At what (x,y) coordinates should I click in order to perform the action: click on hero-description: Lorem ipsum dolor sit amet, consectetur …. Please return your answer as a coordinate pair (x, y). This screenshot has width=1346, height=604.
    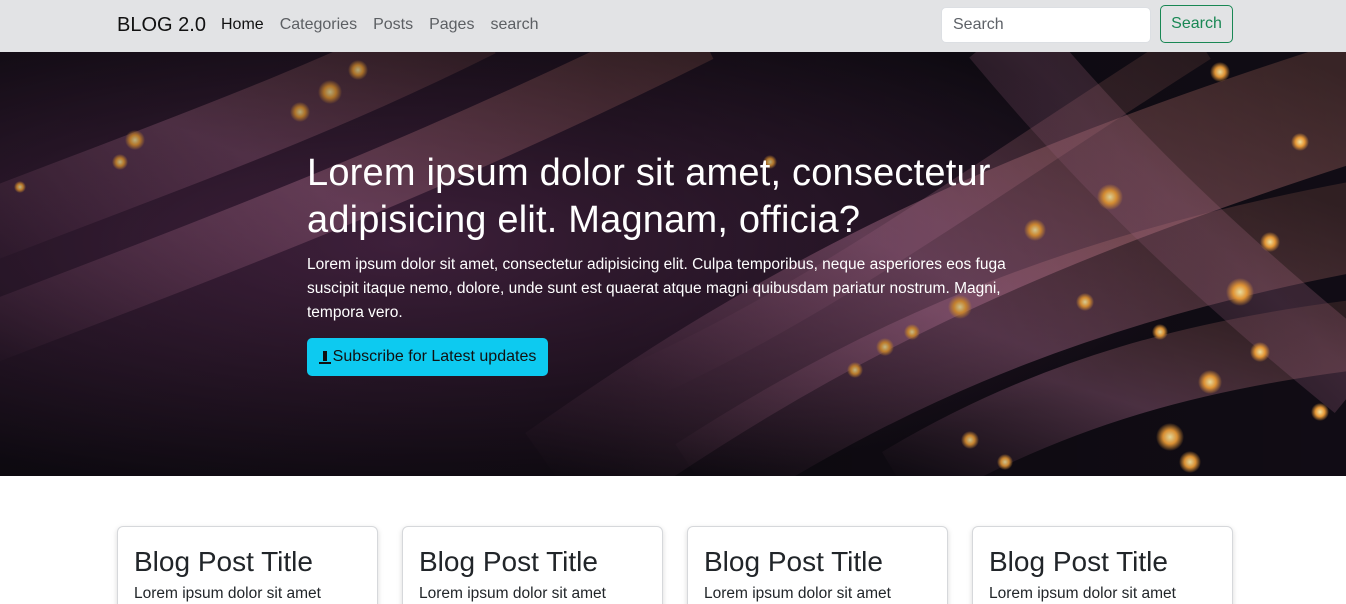
    Looking at the image, I should click on (656, 288).